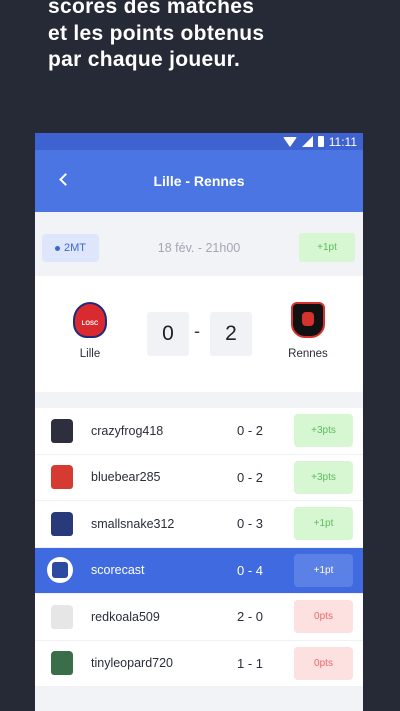  Describe the element at coordinates (90, 354) in the screenshot. I see `home-team-name: Lille` at that location.